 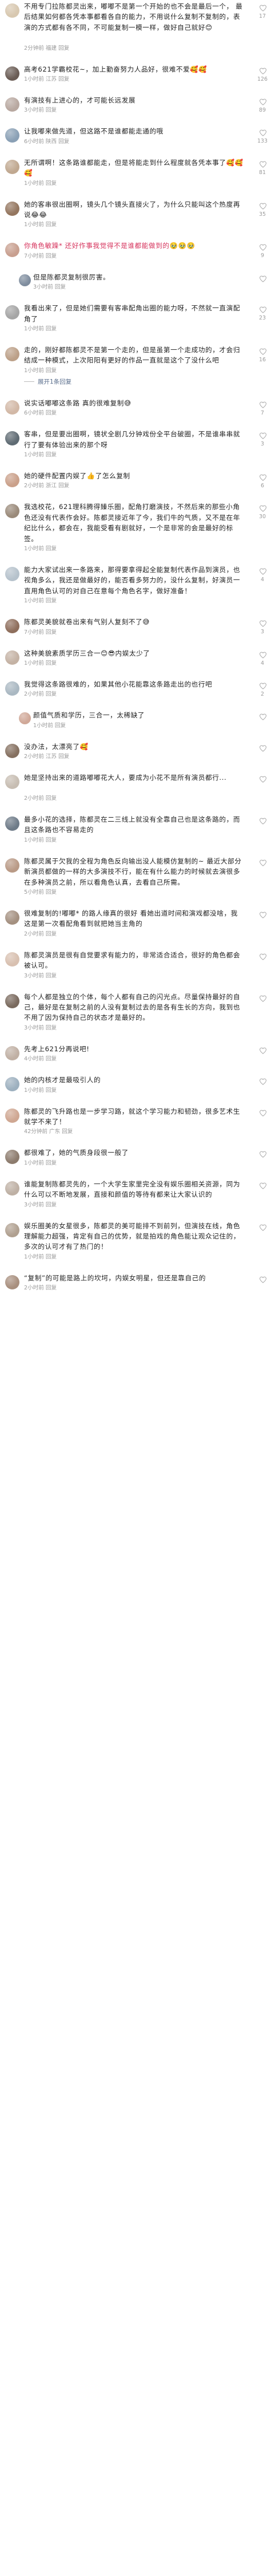 What do you see at coordinates (47, 381) in the screenshot?
I see `expand-replies-link: 展开1条回复` at bounding box center [47, 381].